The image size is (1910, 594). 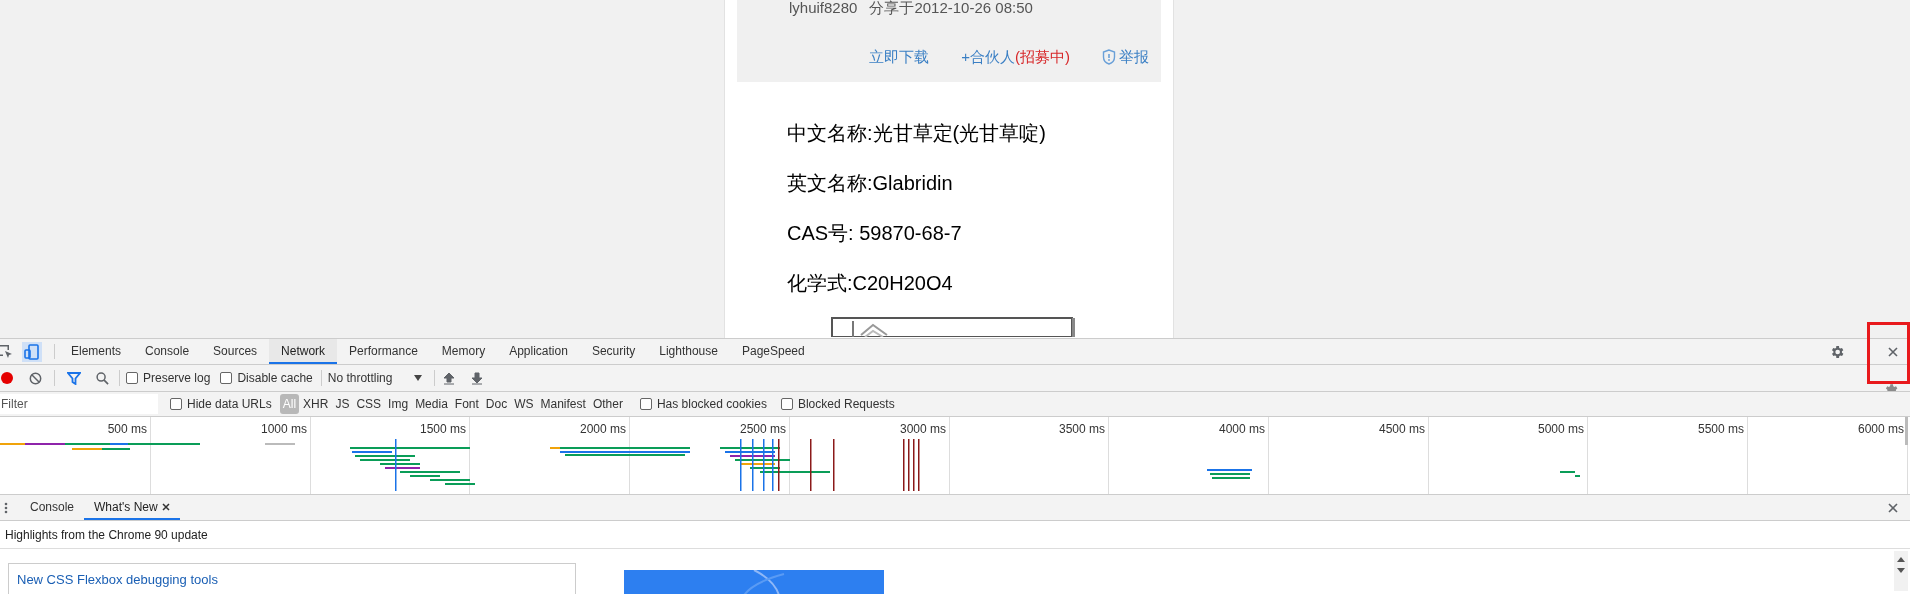 I want to click on search-icon, so click(x=102, y=378).